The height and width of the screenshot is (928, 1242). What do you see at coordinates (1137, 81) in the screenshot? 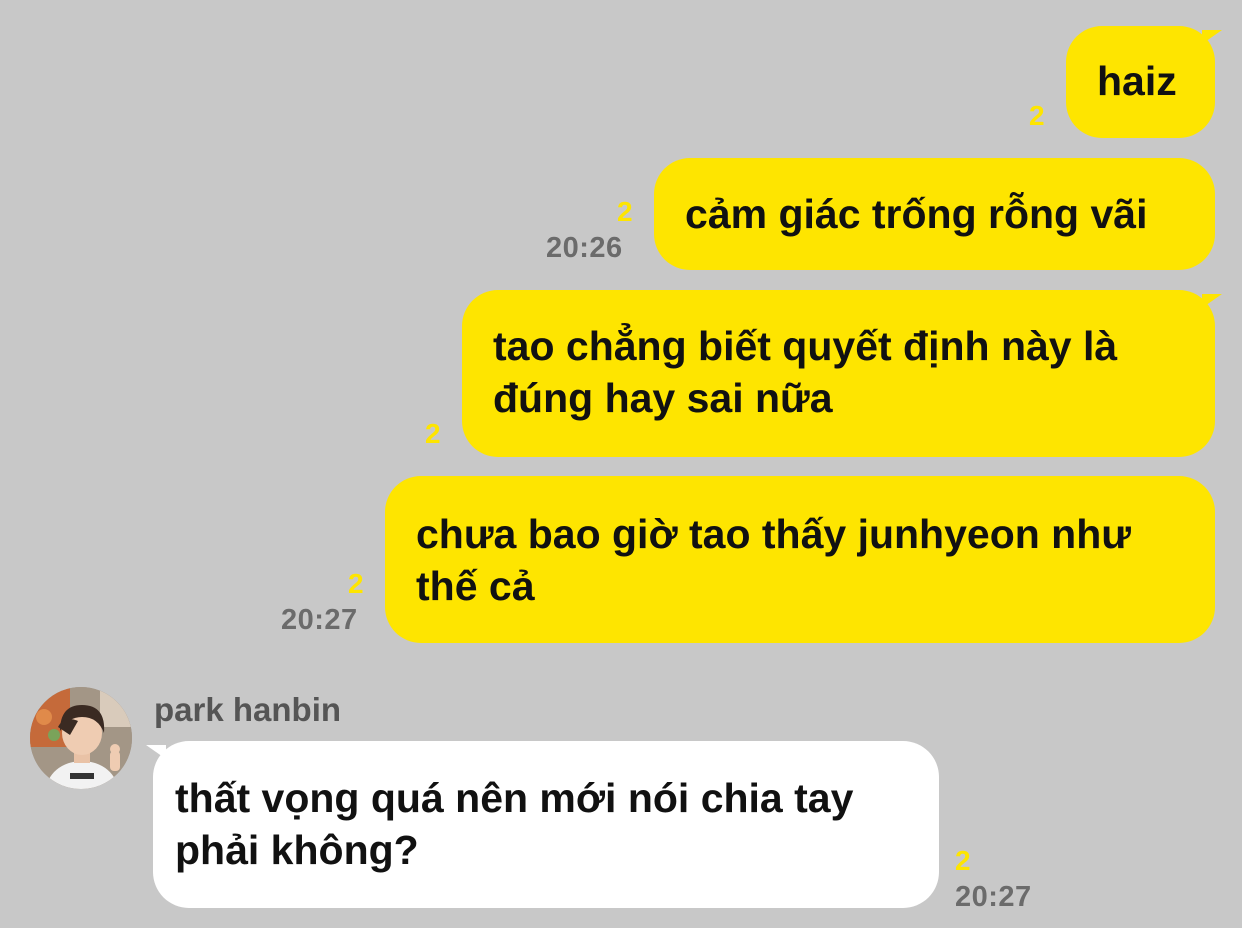
I see `message-line: haiz` at bounding box center [1137, 81].